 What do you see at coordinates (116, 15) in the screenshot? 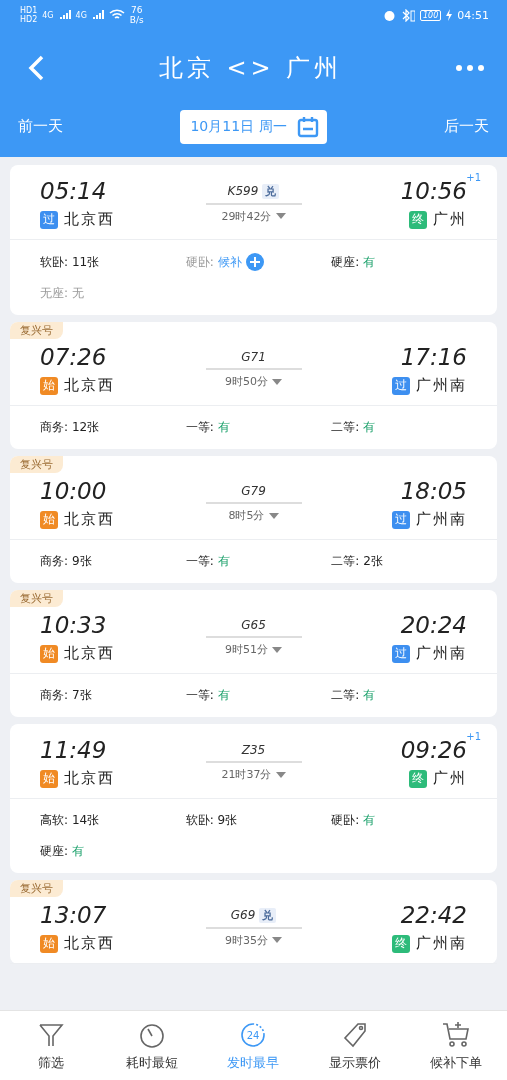
I see `wifi-icon` at bounding box center [116, 15].